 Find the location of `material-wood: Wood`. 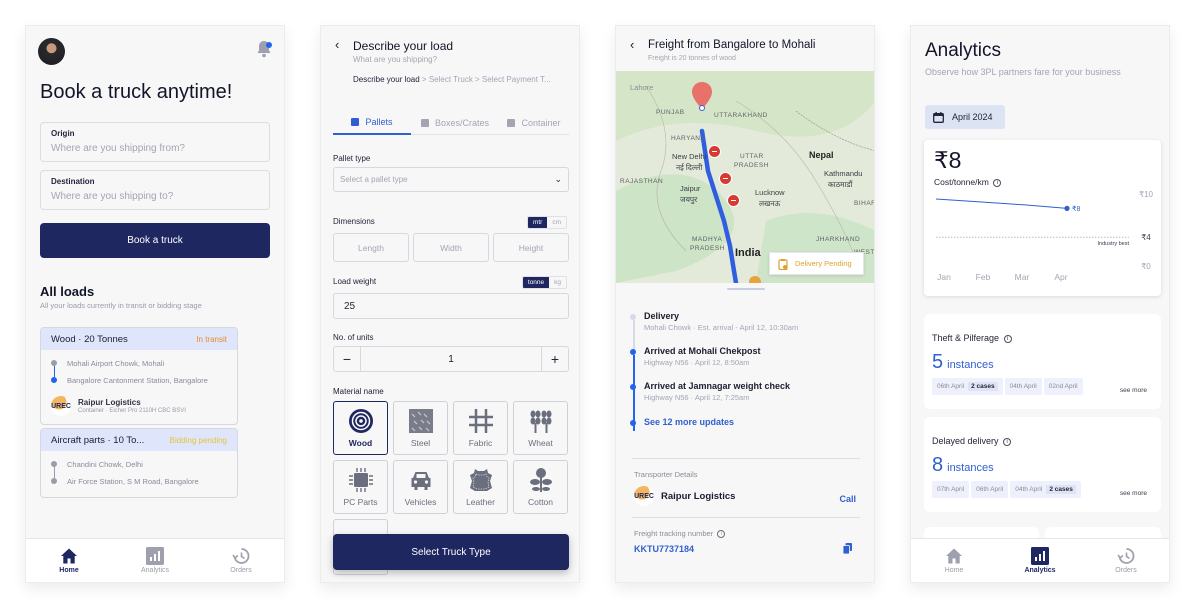

material-wood: Wood is located at coordinates (360, 428).